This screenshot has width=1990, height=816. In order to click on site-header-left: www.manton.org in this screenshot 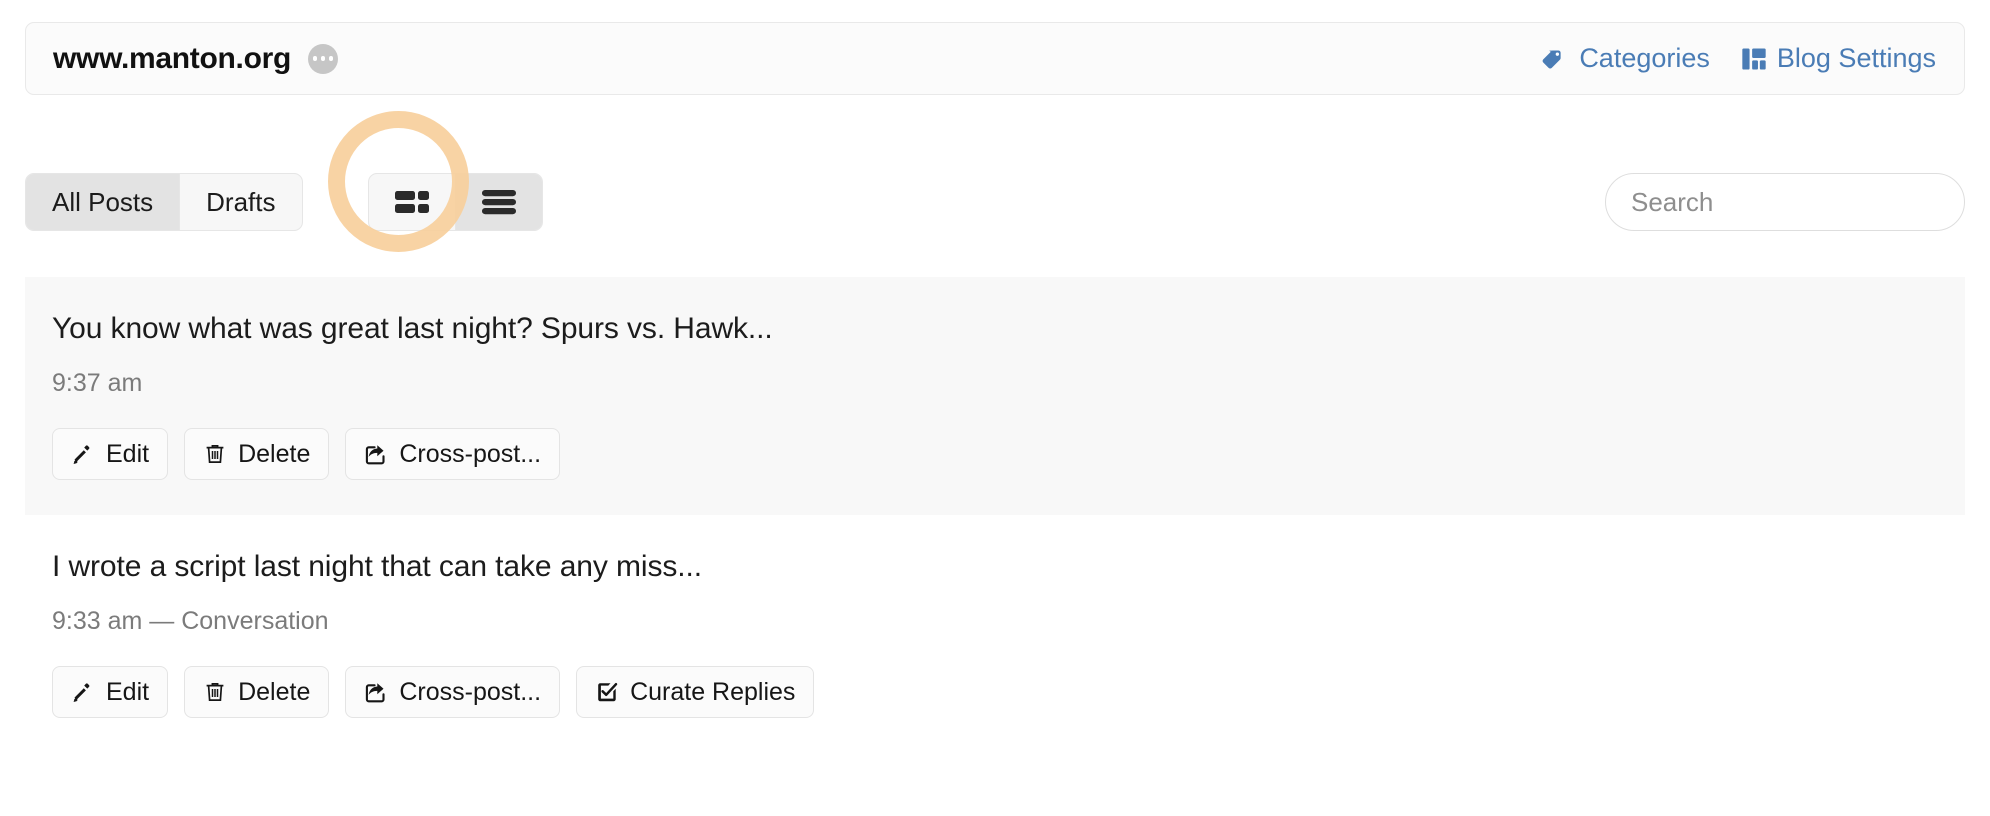, I will do `click(196, 58)`.